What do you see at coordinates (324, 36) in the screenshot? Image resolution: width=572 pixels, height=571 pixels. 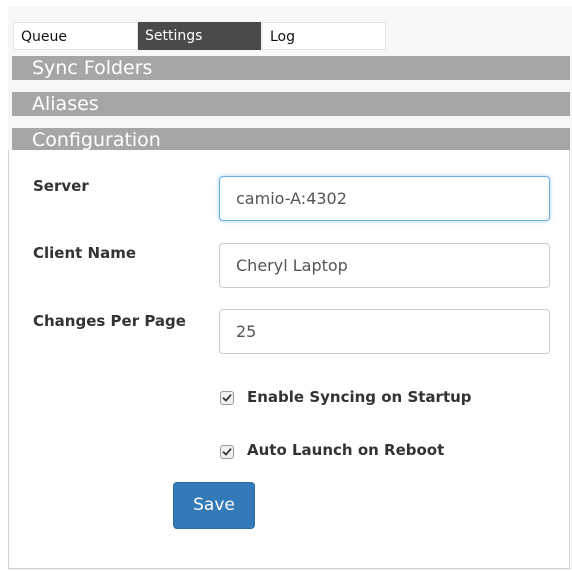 I see `tab-log: Log` at bounding box center [324, 36].